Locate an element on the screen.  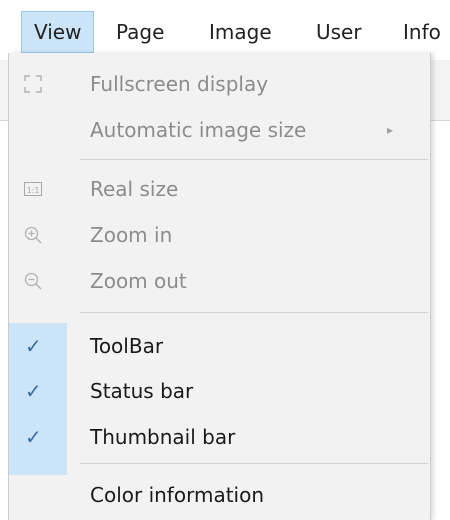
menu-image: Image is located at coordinates (240, 32).